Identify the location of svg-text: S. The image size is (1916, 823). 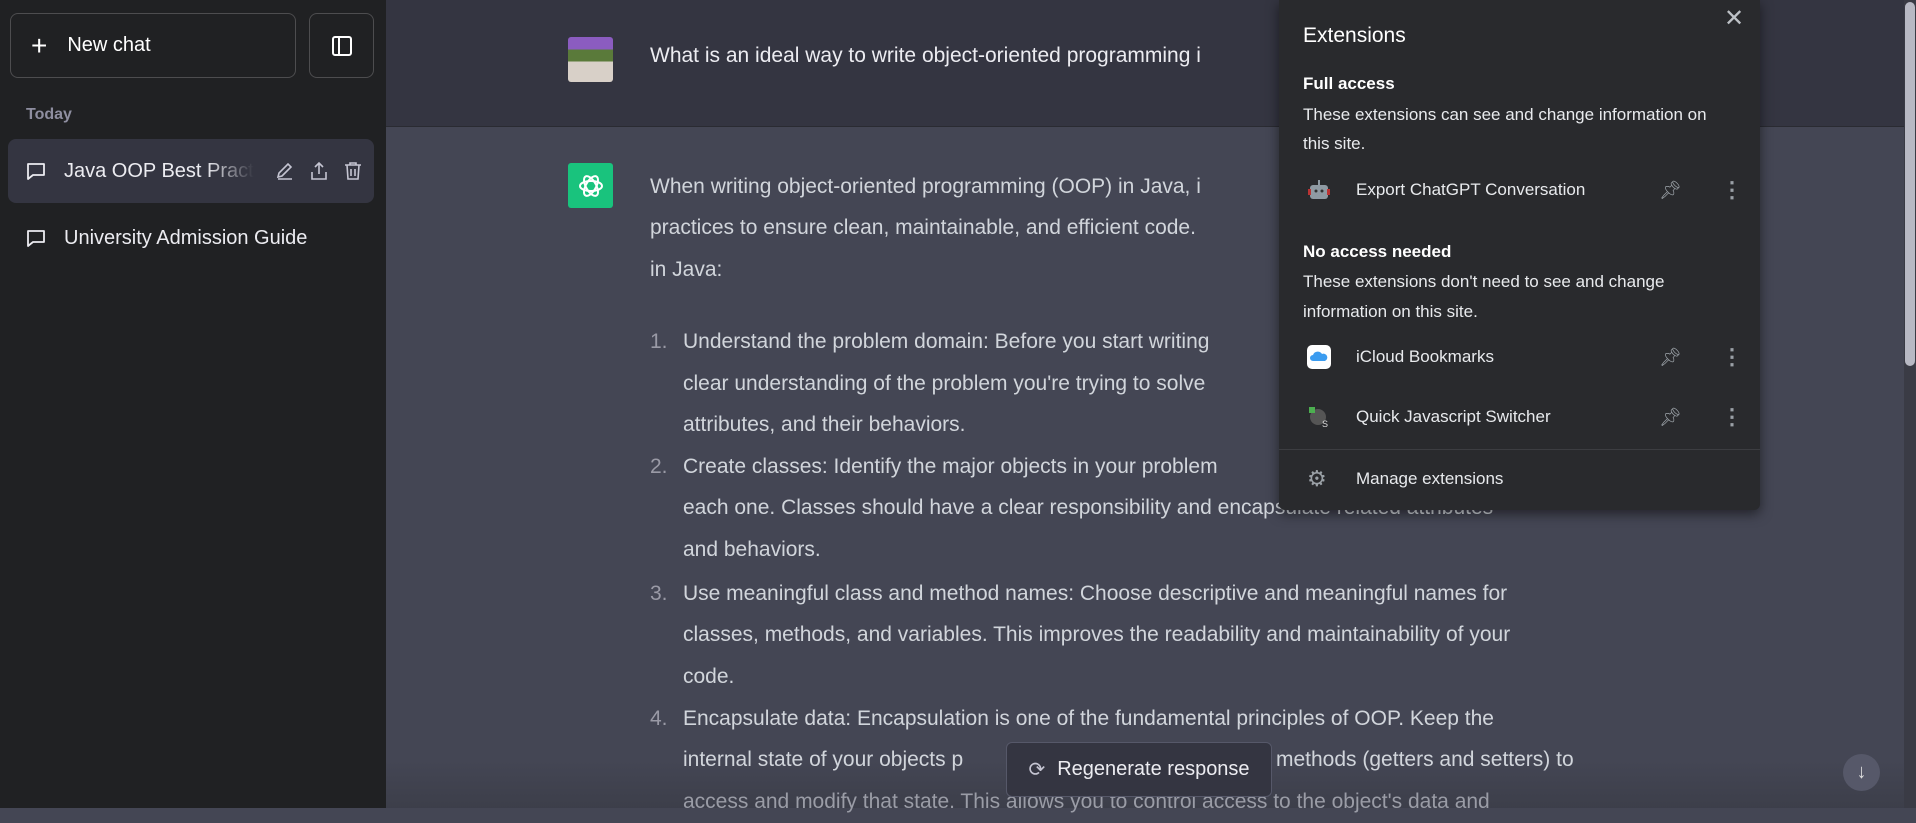
(1325, 424).